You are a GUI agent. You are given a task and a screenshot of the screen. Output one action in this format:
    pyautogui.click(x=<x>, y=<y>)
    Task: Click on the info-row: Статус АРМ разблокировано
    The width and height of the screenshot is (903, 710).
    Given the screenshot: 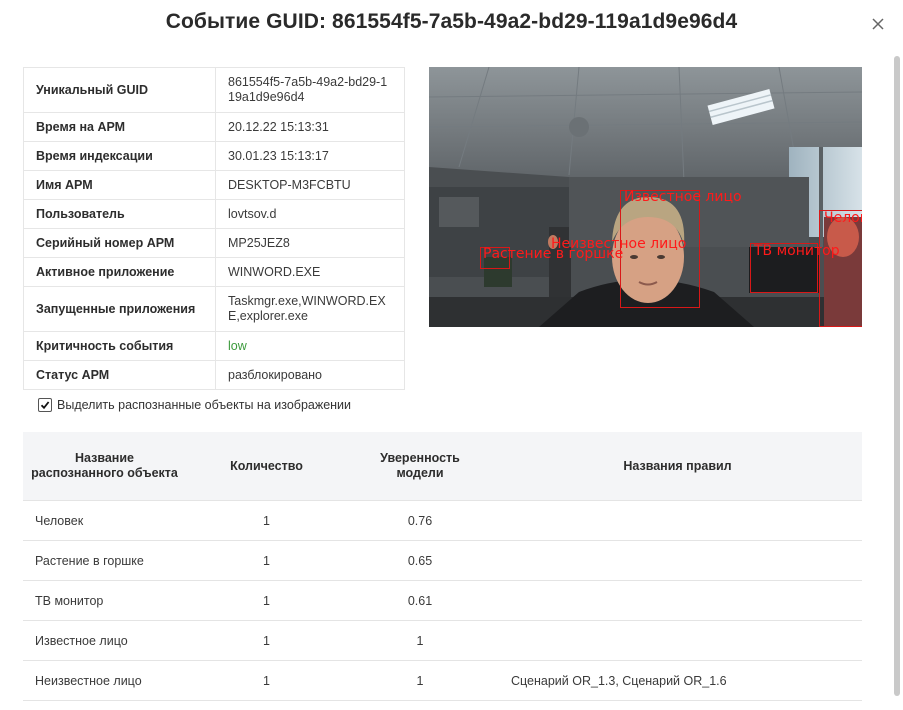 What is the action you would take?
    pyautogui.click(x=214, y=375)
    